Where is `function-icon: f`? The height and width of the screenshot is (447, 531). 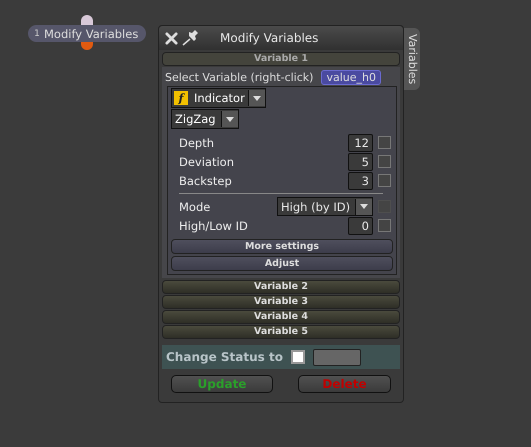
function-icon: f is located at coordinates (181, 98).